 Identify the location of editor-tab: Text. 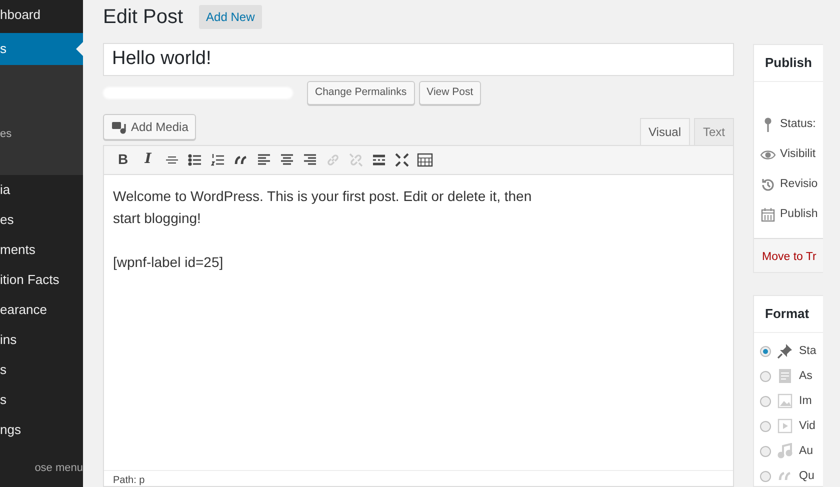
(714, 131).